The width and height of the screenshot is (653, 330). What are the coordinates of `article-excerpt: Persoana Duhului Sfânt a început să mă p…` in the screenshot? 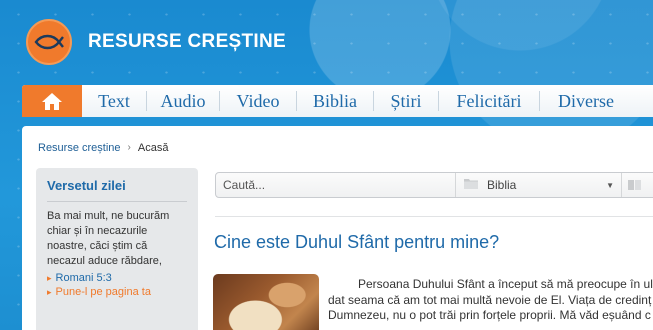 It's located at (490, 300).